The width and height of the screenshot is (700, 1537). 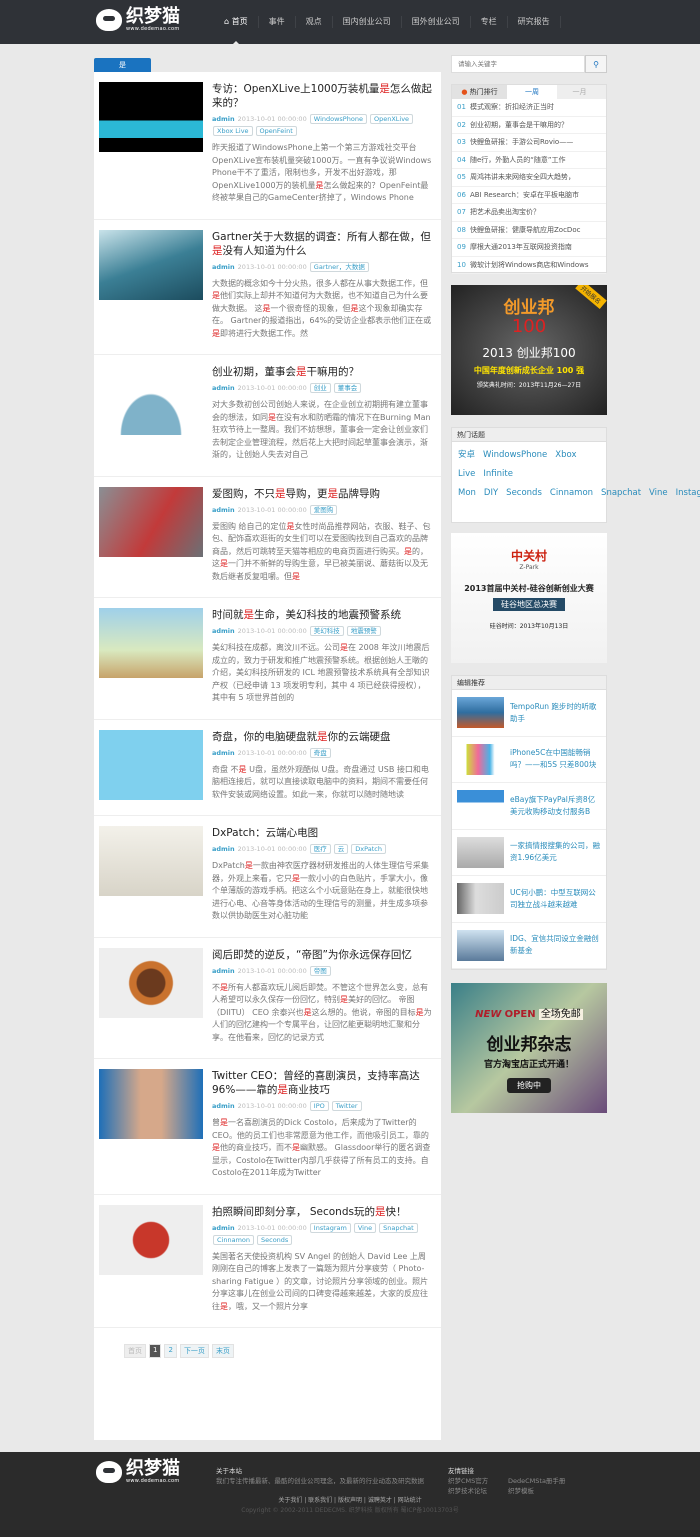 I want to click on search-input, so click(x=518, y=64).